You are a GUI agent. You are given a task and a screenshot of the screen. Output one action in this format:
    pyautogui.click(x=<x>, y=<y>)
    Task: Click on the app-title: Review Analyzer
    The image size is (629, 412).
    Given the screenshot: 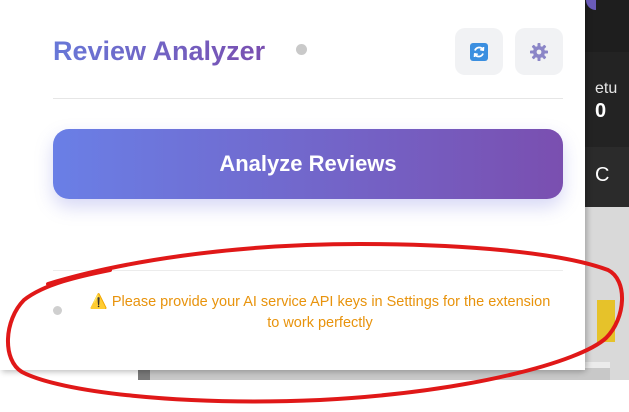 What is the action you would take?
    pyautogui.click(x=159, y=51)
    